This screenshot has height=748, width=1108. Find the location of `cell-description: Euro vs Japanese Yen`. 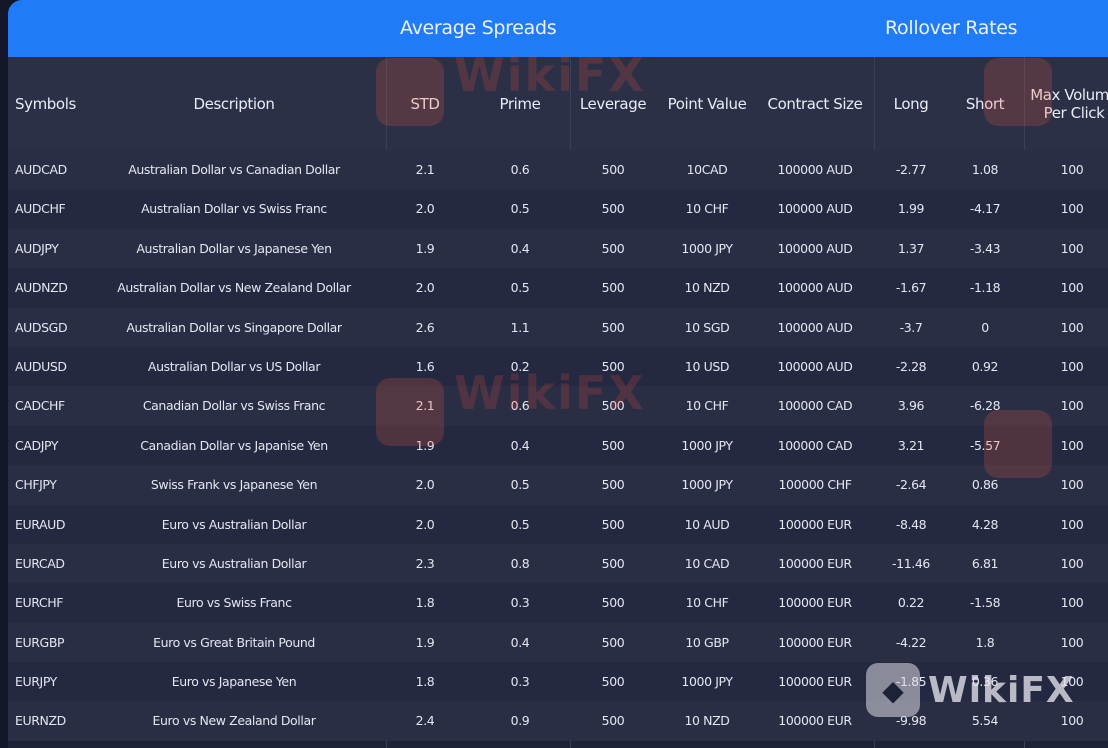

cell-description: Euro vs Japanese Yen is located at coordinates (234, 682).